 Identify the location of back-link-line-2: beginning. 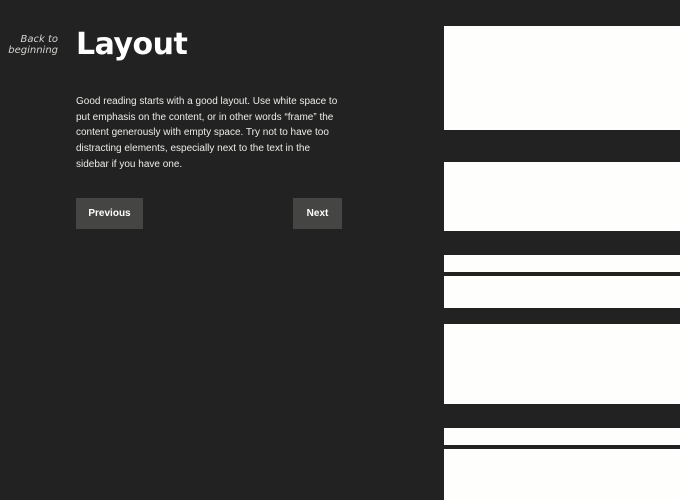
(33, 50).